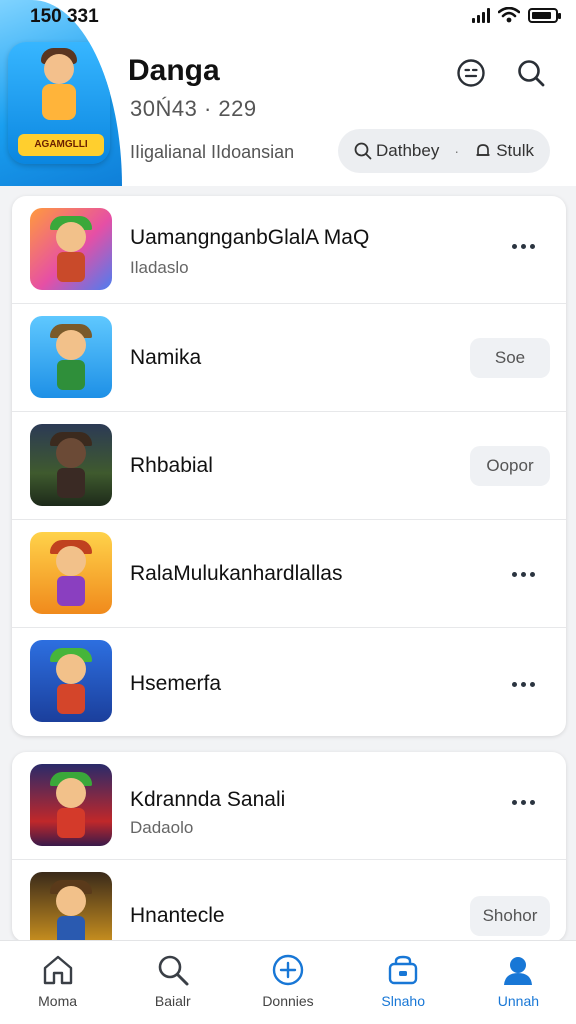 The width and height of the screenshot is (576, 1024). Describe the element at coordinates (288, 970) in the screenshot. I see `plus-circle-icon` at that location.